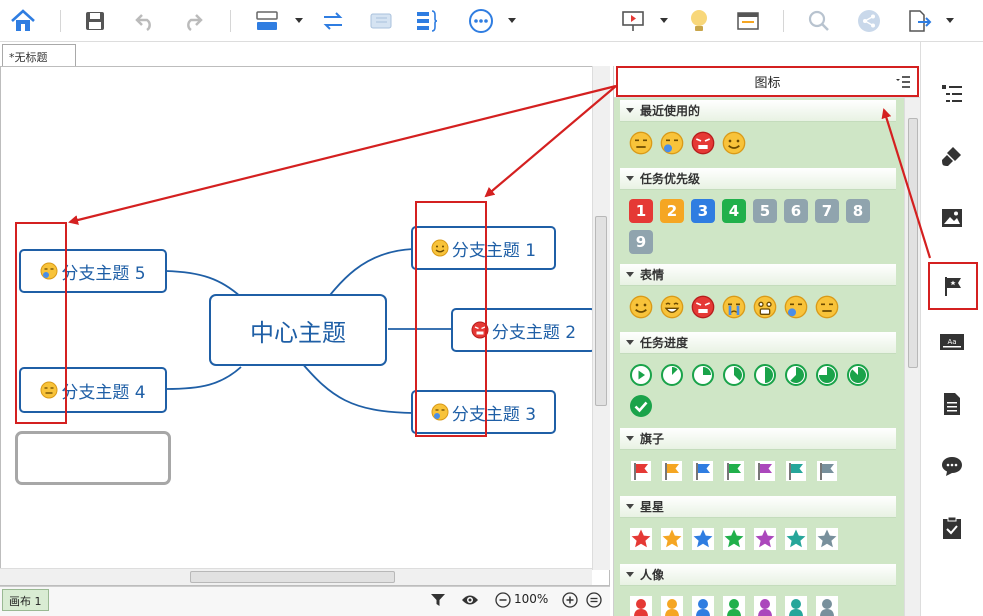  What do you see at coordinates (267, 21) in the screenshot?
I see `layout-icon` at bounding box center [267, 21].